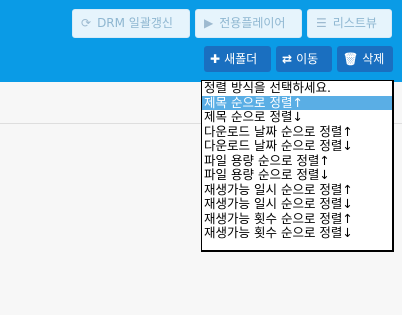 The height and width of the screenshot is (315, 402). Describe the element at coordinates (351, 59) in the screenshot. I see `trash-icon: 🗑` at that location.